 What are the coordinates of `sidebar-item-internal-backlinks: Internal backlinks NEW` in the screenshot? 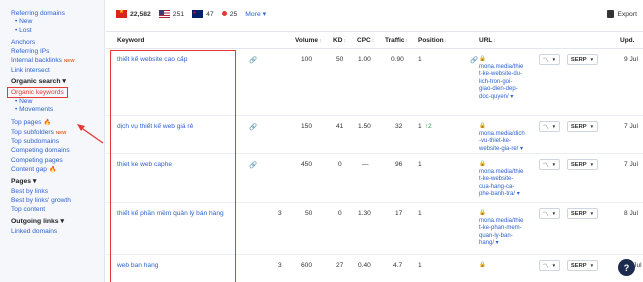 It's located at (57, 60).